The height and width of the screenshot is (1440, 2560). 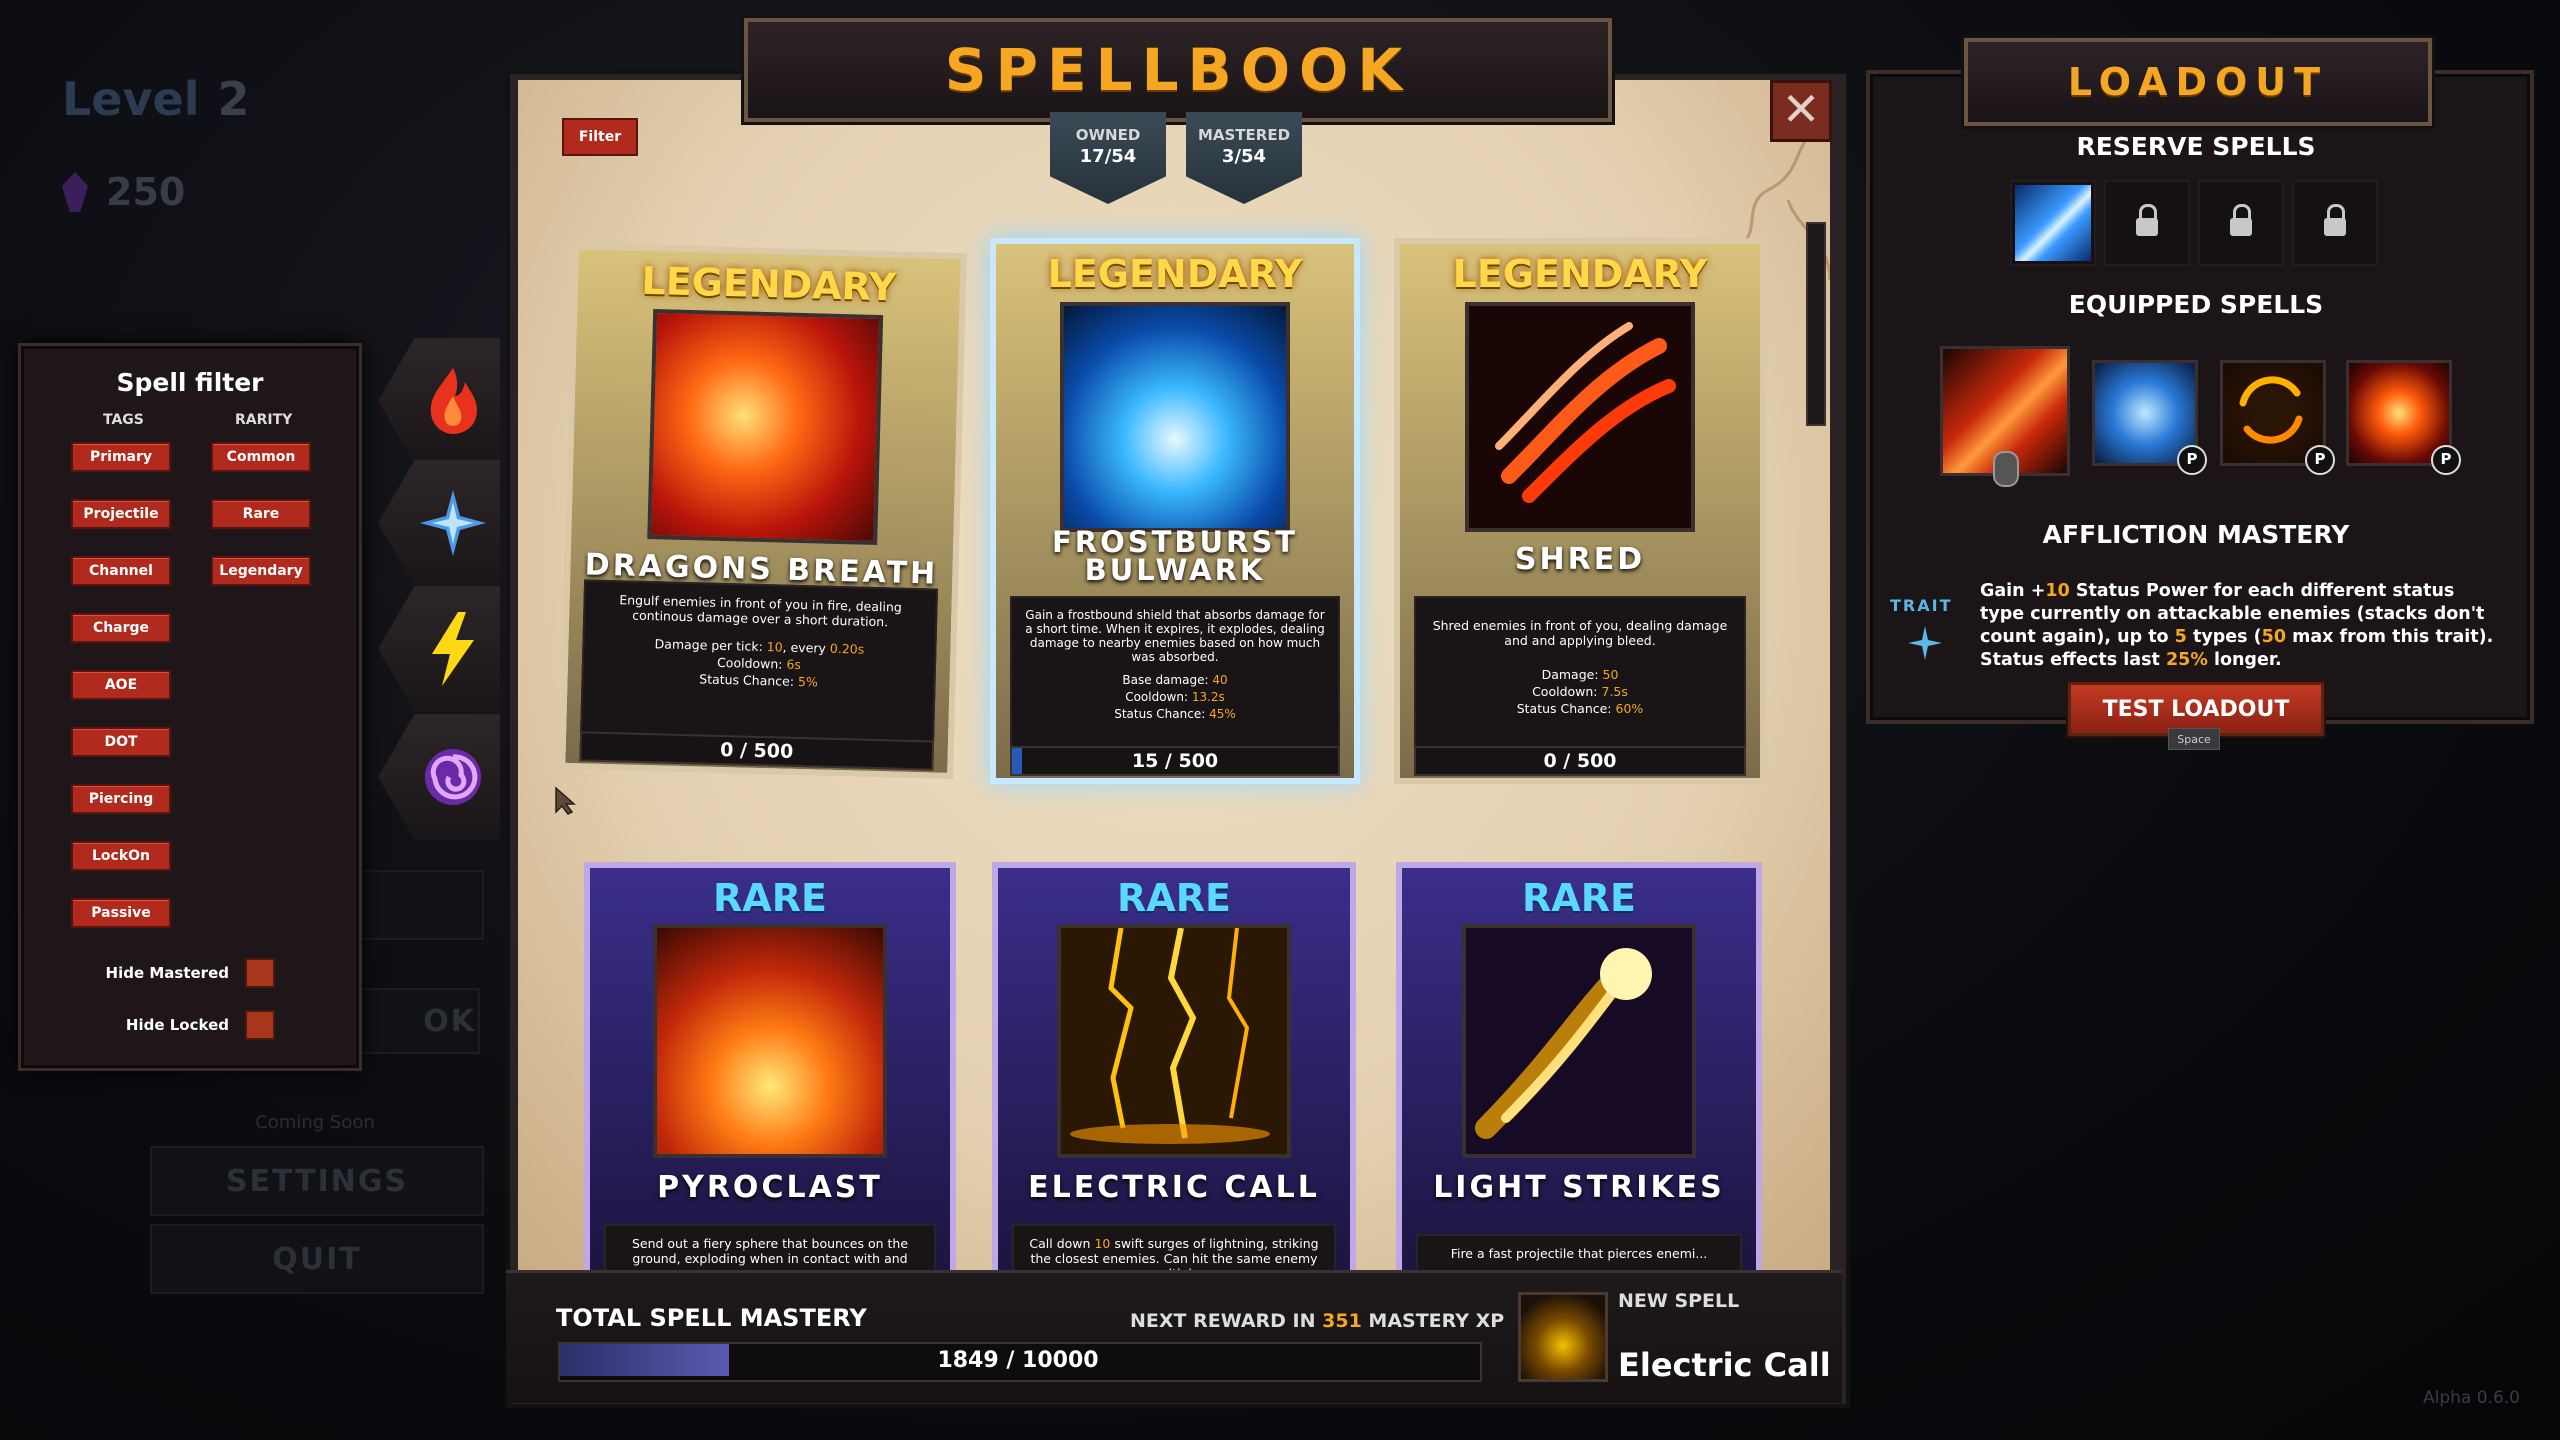 I want to click on hide-mastered-label: Hide Mastered, so click(x=167, y=973).